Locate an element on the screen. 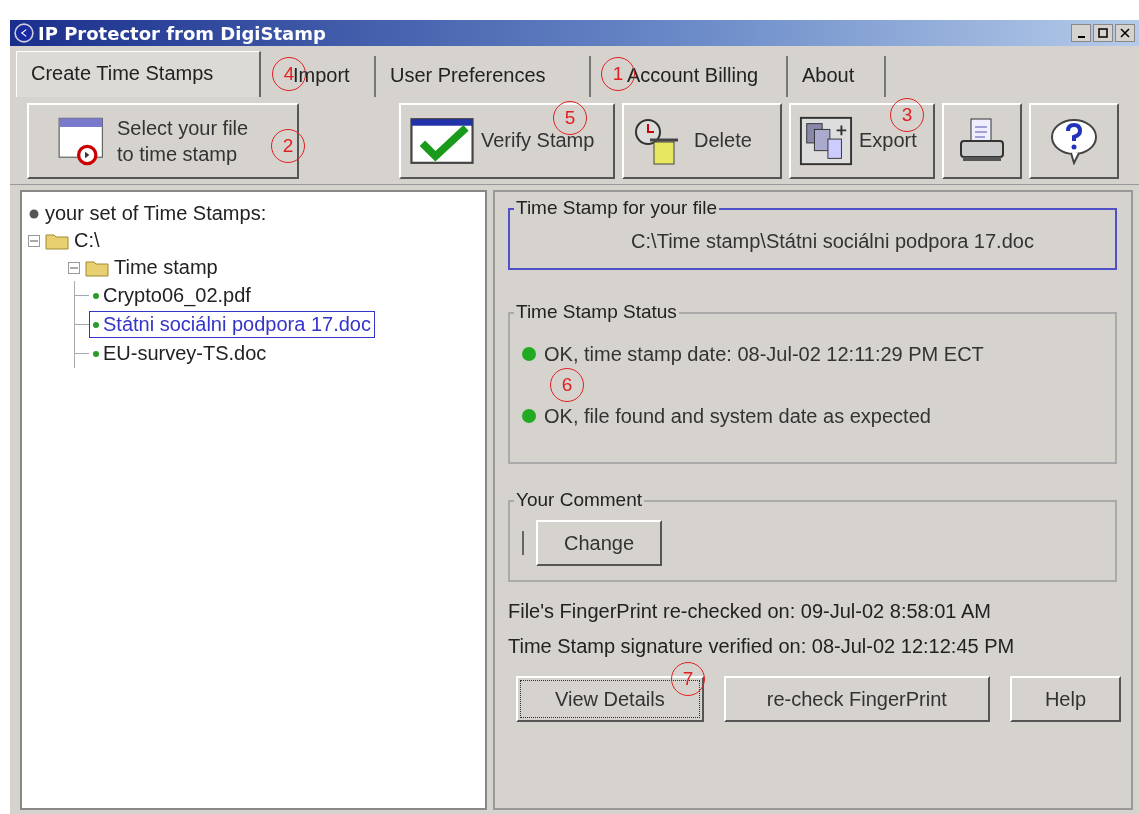 The image size is (1139, 814). change-button: Change is located at coordinates (599, 543).